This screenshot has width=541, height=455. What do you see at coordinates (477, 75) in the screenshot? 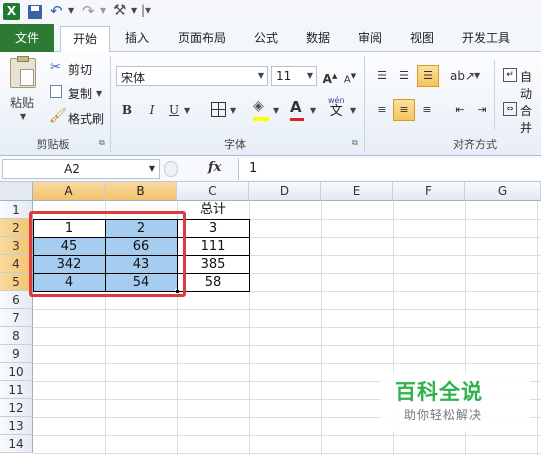
I see `orientation-dropdown-icon: ▼` at bounding box center [477, 75].